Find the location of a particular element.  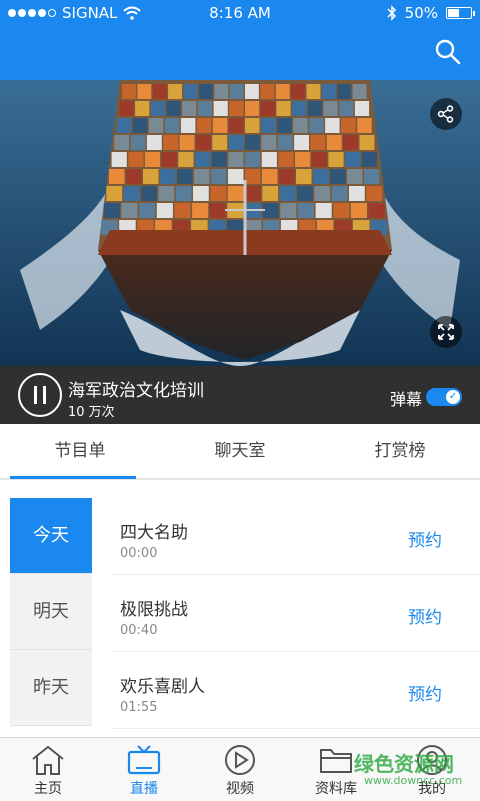

day-today: 今天 is located at coordinates (51, 536).